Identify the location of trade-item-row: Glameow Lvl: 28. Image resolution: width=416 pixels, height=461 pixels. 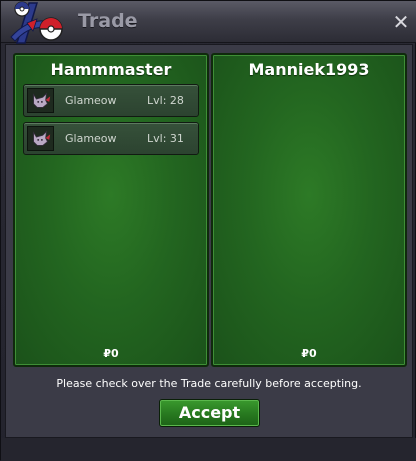
(111, 100).